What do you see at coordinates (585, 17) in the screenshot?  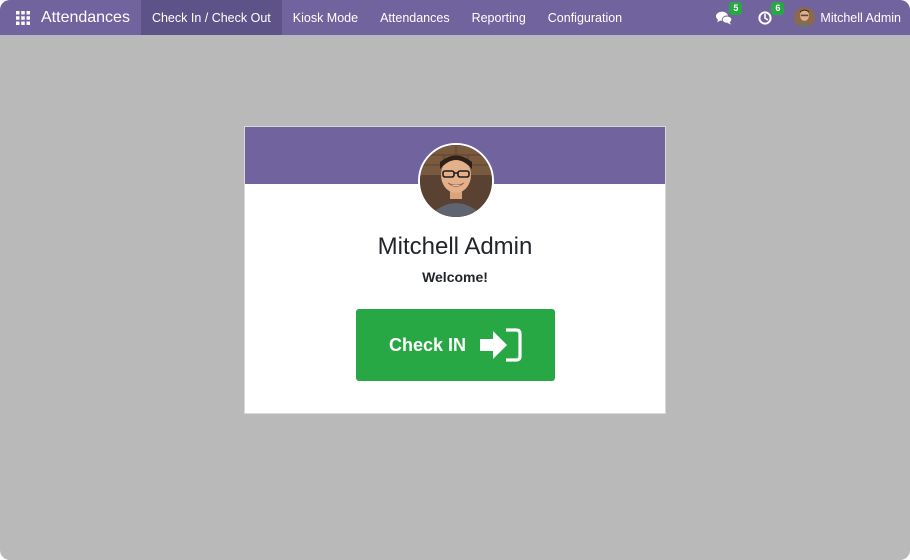 I see `menu-item-configuration: Configuration` at bounding box center [585, 17].